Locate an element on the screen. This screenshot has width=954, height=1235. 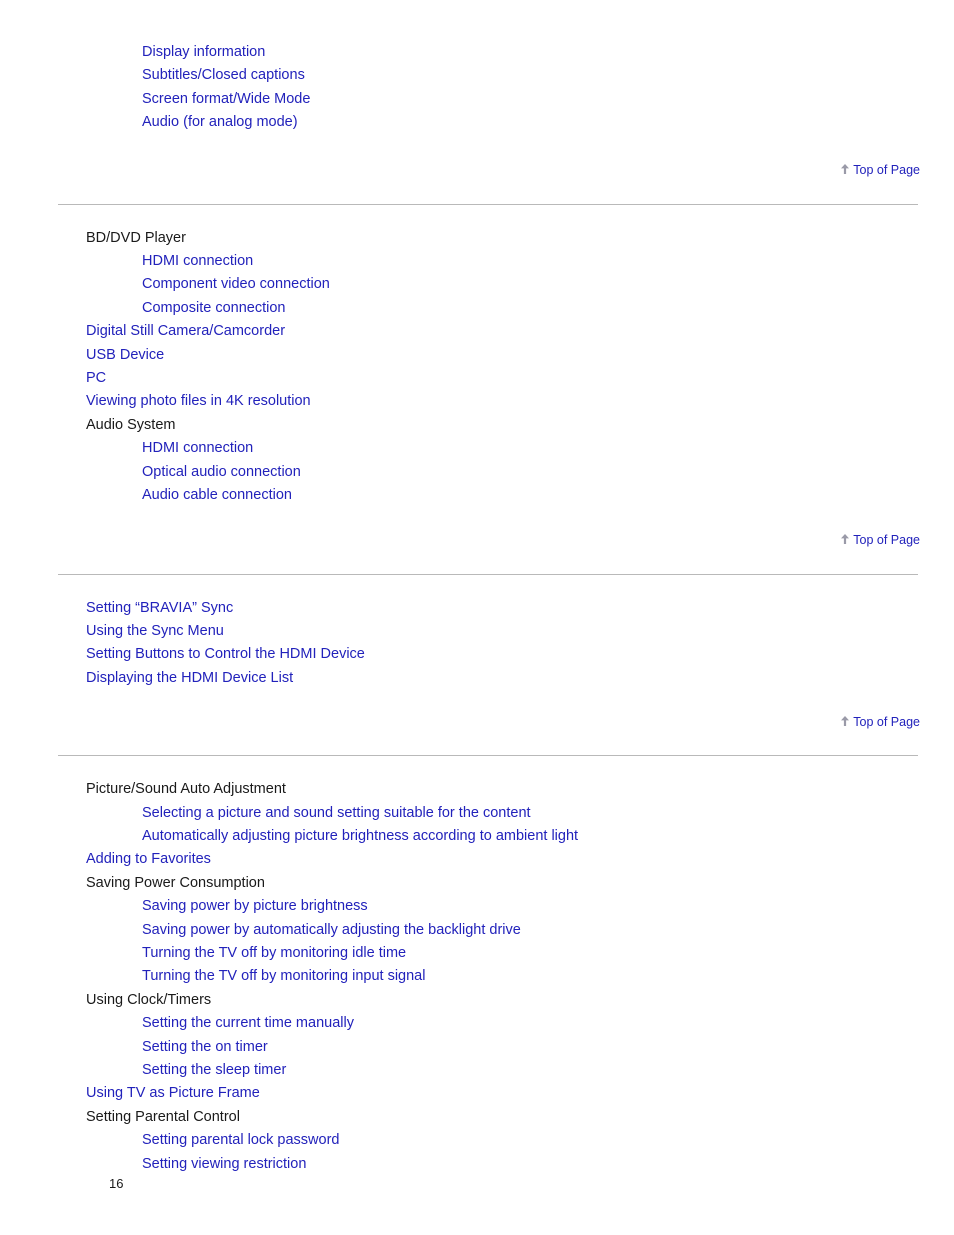
toc-link-item: Using the Sync Menu is located at coordinates (477, 631).